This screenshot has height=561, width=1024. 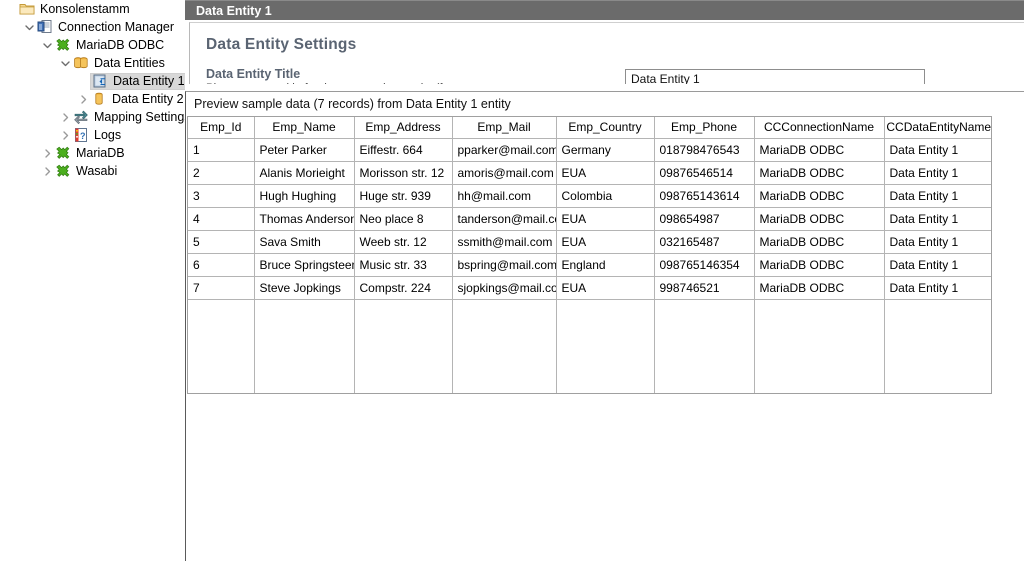 What do you see at coordinates (221, 196) in the screenshot?
I see `table-cell: 3` at bounding box center [221, 196].